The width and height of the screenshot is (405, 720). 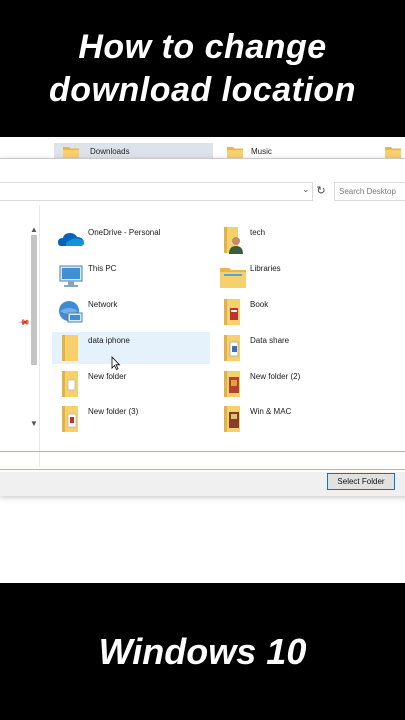 I want to click on quick-access-downloads-label: Downloads, so click(x=110, y=151).